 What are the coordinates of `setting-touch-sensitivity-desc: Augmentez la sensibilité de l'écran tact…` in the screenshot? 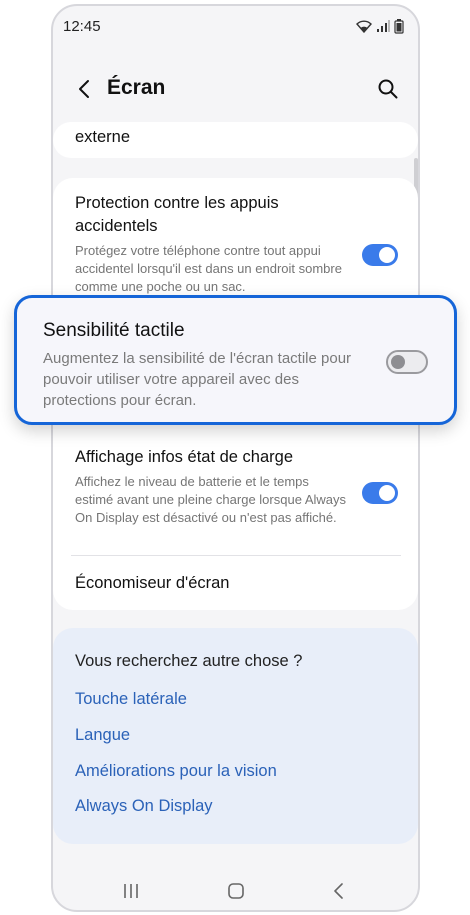 It's located at (197, 379).